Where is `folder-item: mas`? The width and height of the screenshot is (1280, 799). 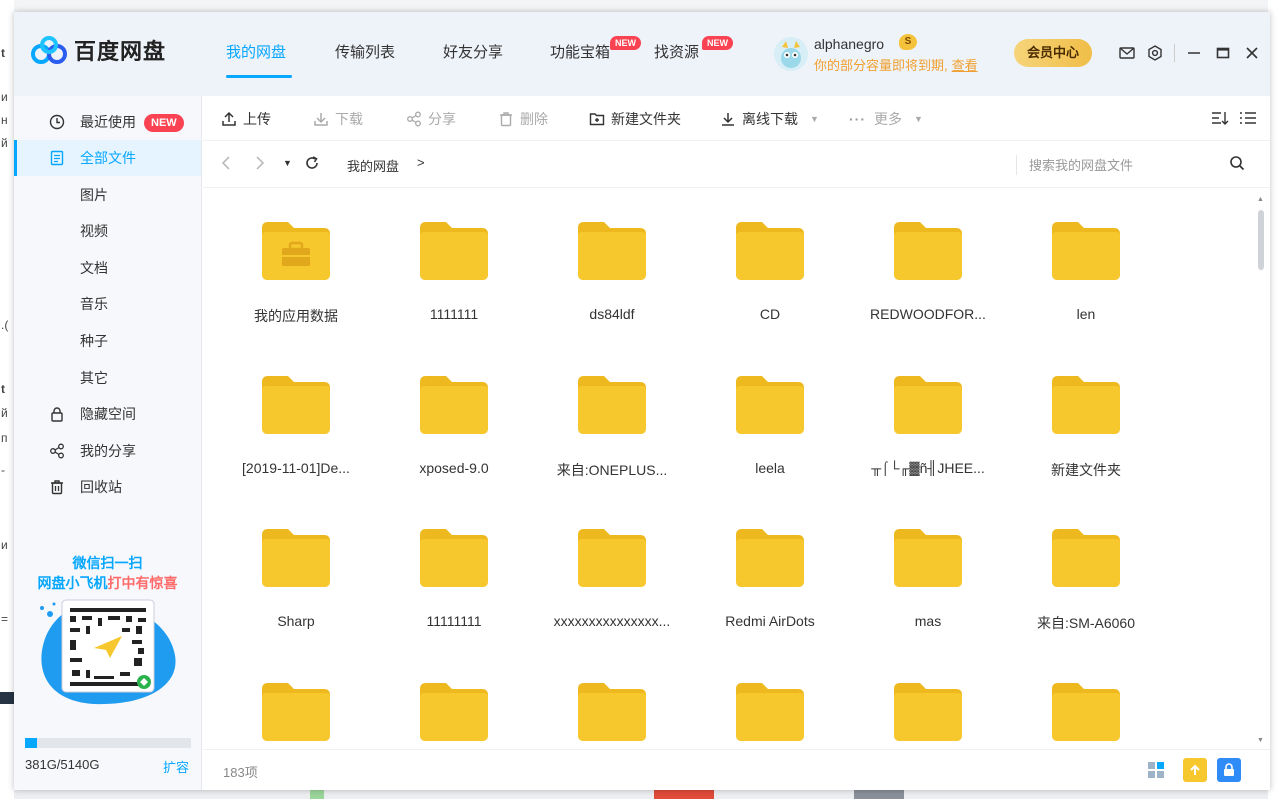
folder-item: mas is located at coordinates (928, 566).